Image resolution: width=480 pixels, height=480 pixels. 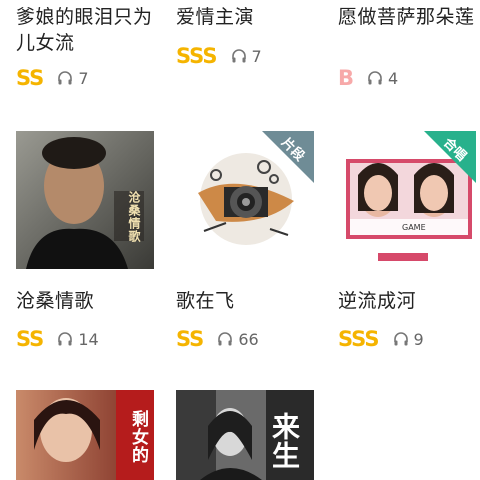 What do you see at coordinates (284, 441) in the screenshot?
I see `cover-text: 来生` at bounding box center [284, 441].